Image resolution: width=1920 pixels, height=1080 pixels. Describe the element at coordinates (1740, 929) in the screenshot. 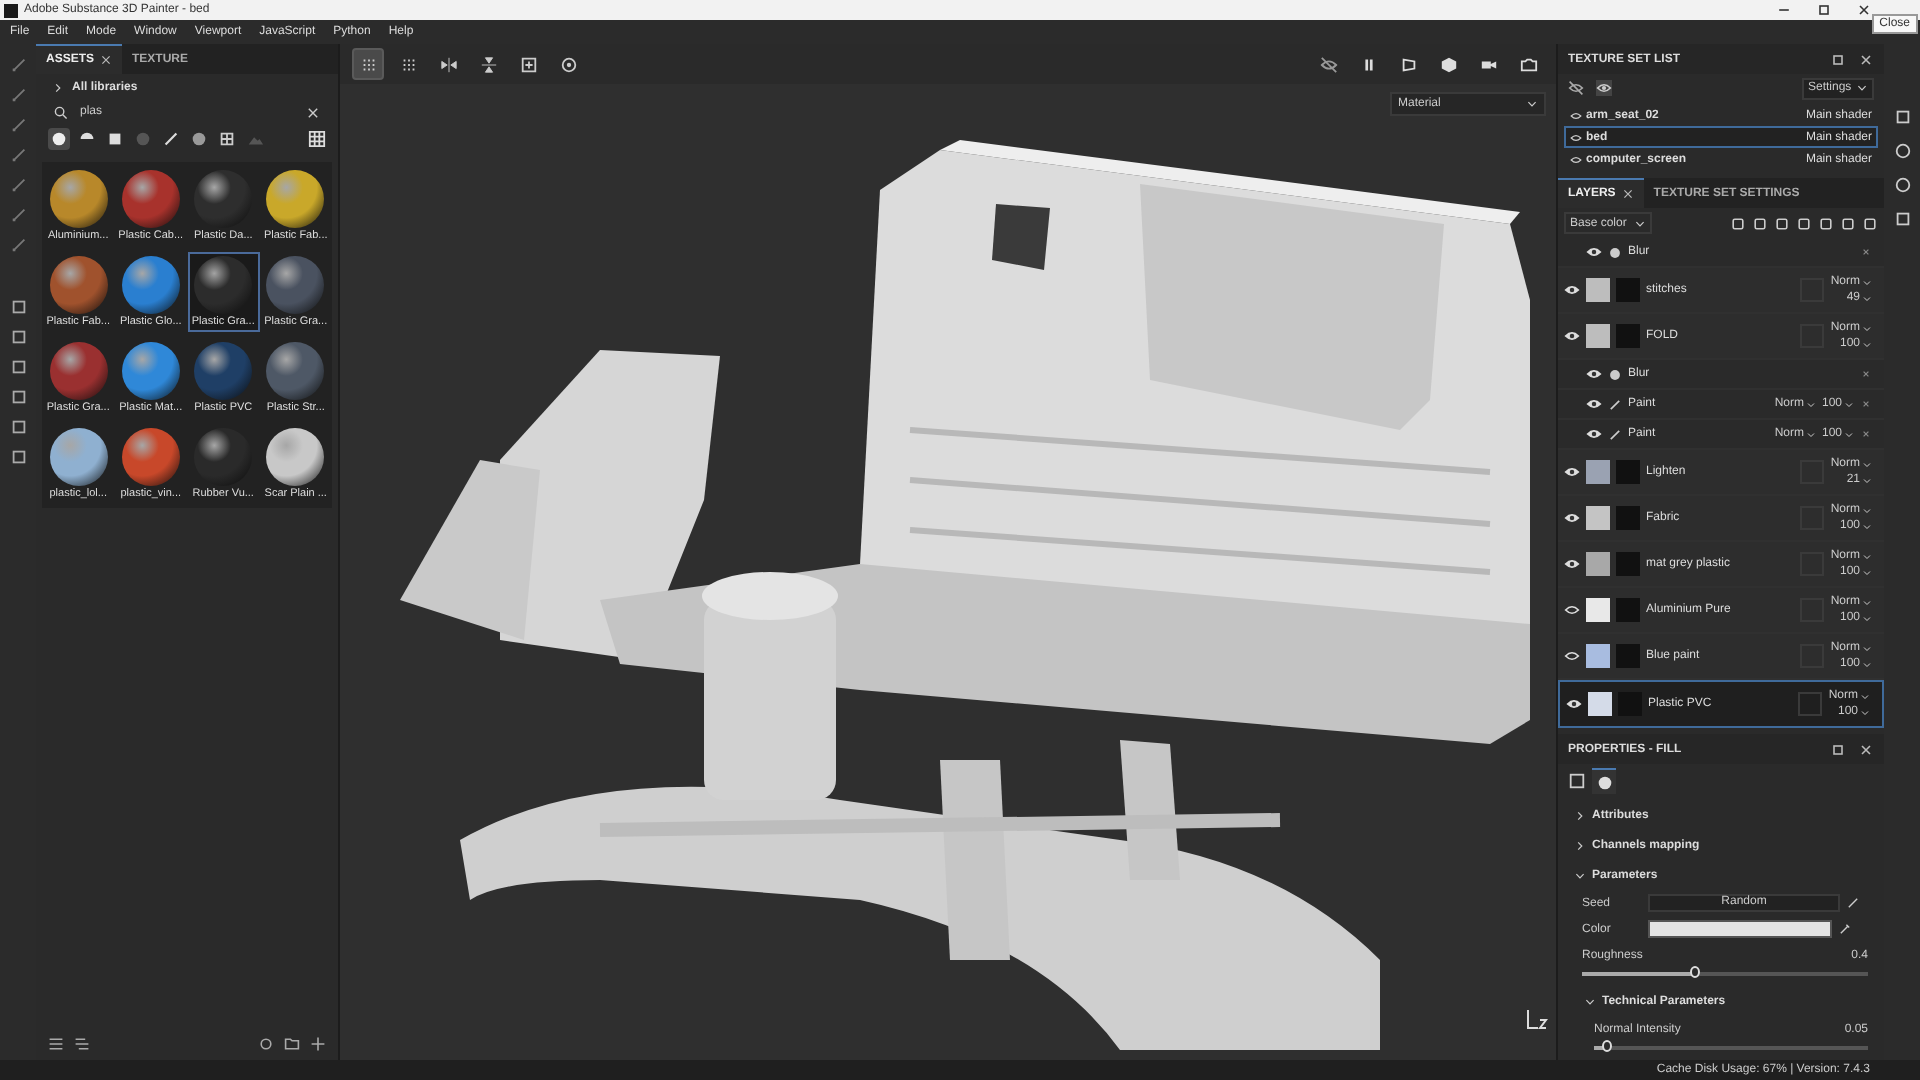

I see `color-swatch` at that location.